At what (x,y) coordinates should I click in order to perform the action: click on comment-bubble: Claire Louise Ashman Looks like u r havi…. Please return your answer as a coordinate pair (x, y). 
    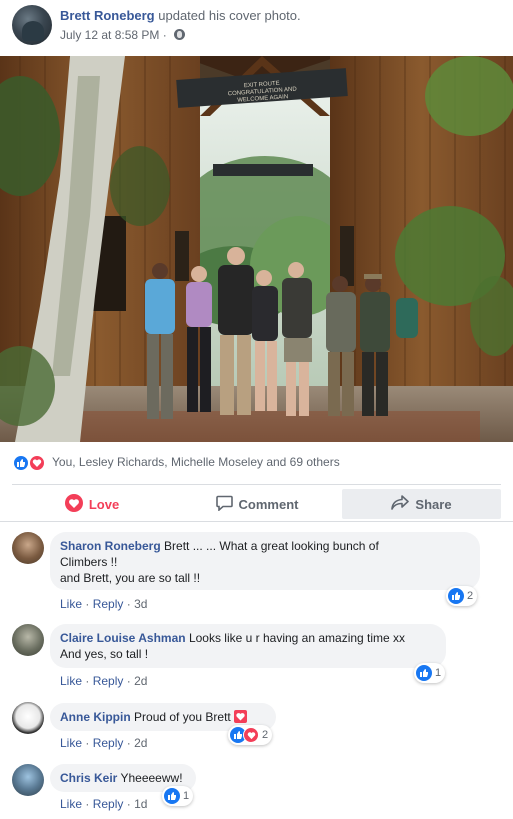
    Looking at the image, I should click on (248, 646).